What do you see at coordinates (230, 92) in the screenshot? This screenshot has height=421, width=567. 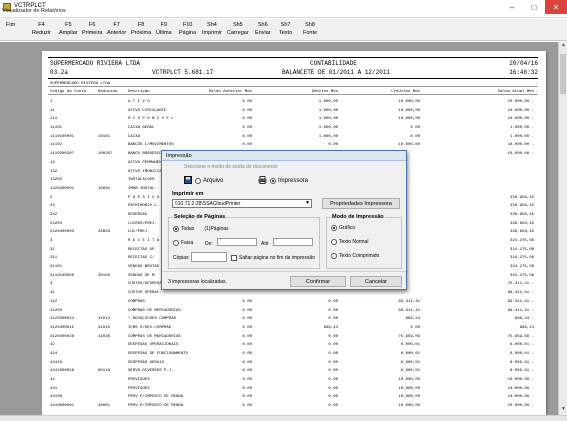 I see `col-header-previous-balance: Saldo Anterior Mes` at bounding box center [230, 92].